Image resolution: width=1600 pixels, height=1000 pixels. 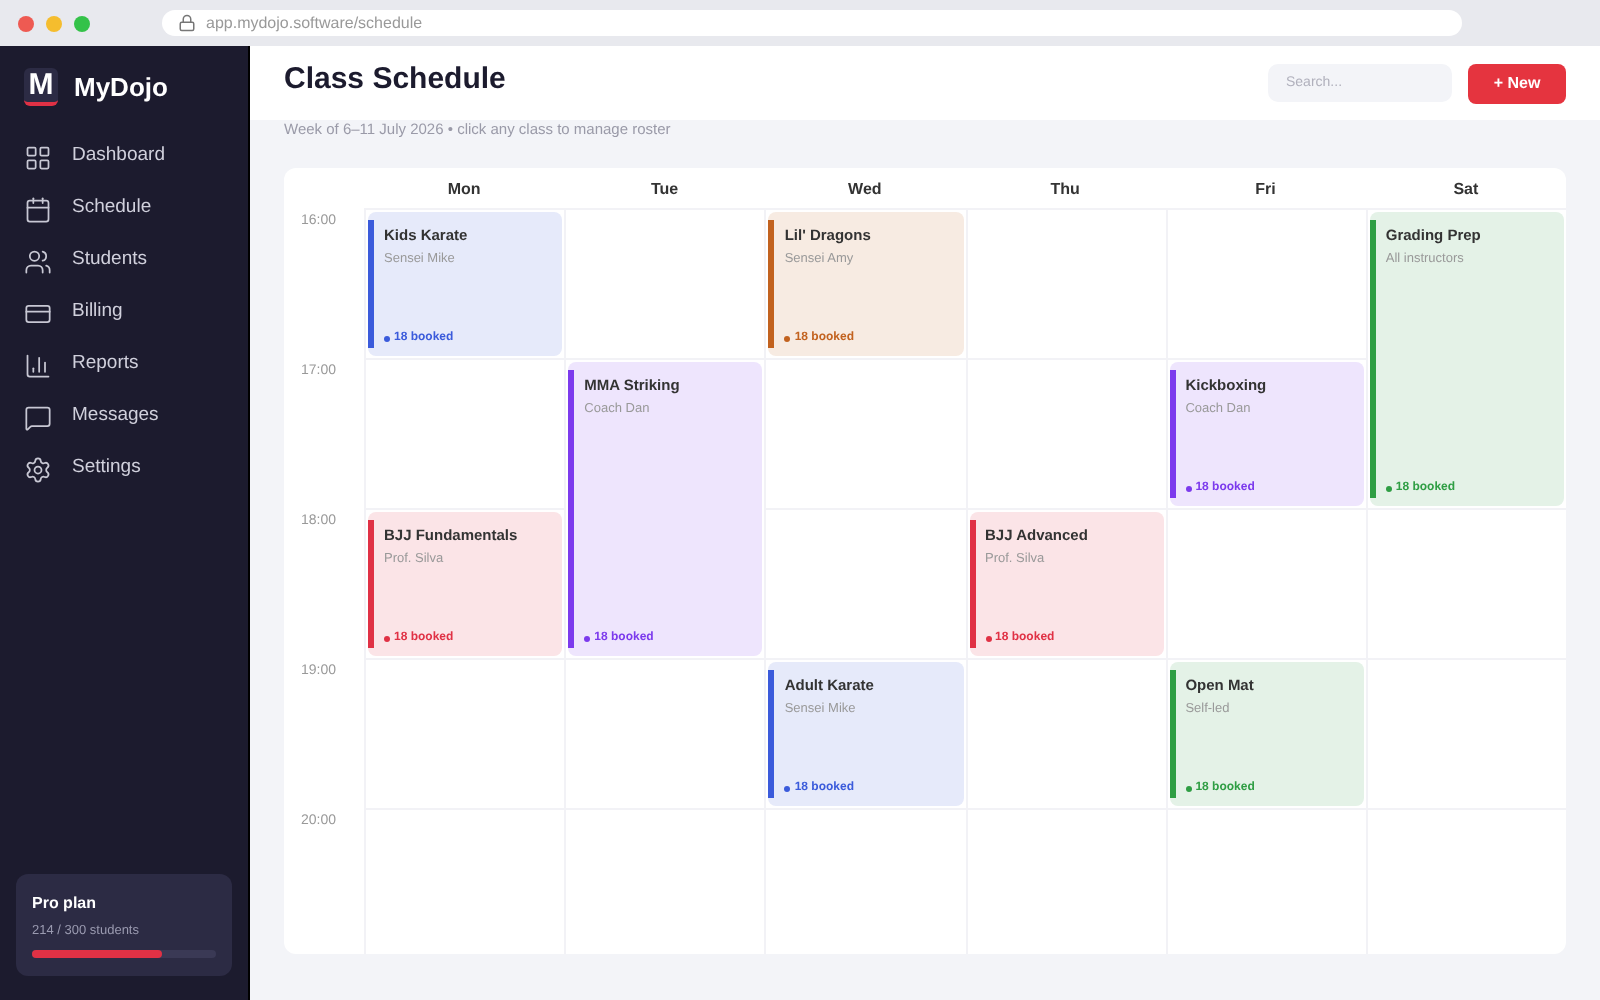 What do you see at coordinates (124, 417) in the screenshot?
I see `nav-item: Messages` at bounding box center [124, 417].